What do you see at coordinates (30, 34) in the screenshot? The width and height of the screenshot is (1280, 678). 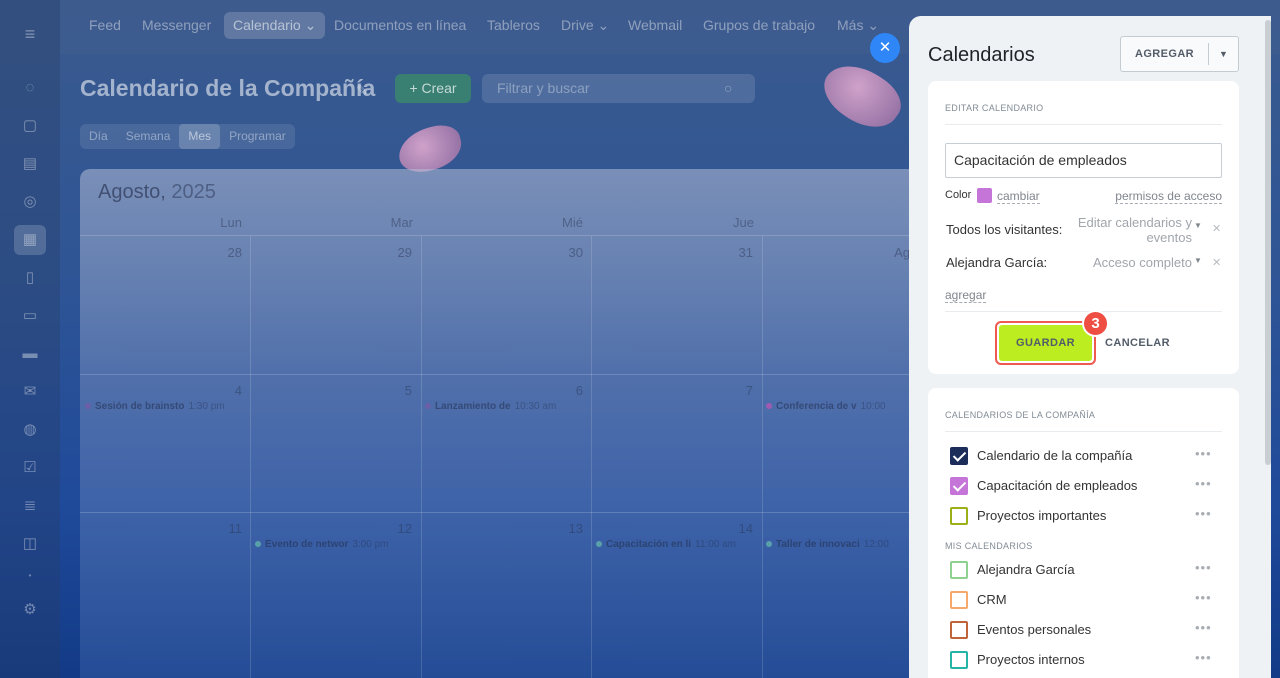 I see `menu-icon: ≡` at bounding box center [30, 34].